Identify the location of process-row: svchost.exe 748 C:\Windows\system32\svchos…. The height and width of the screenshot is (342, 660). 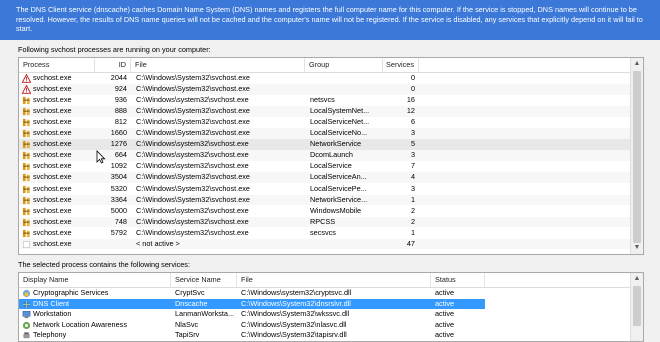
(325, 222).